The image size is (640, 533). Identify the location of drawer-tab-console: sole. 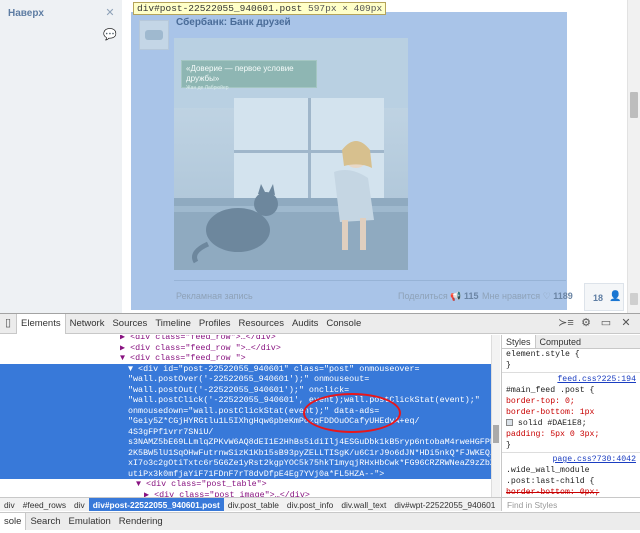
(13, 521).